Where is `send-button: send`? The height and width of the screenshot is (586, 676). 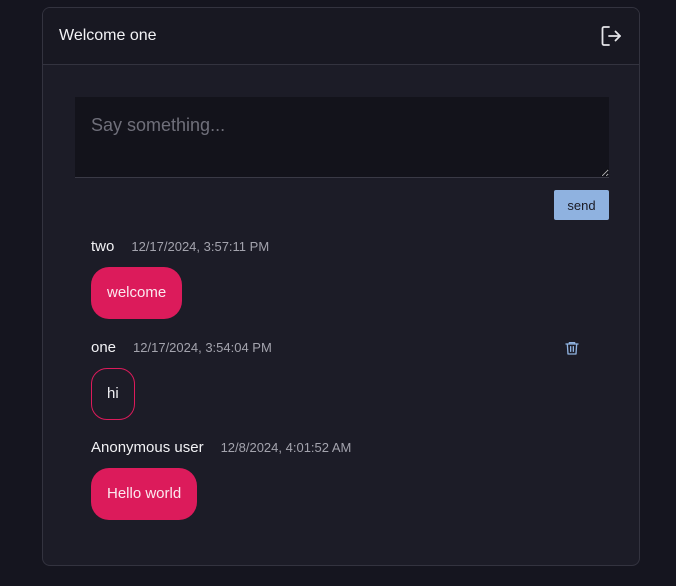
send-button: send is located at coordinates (581, 205).